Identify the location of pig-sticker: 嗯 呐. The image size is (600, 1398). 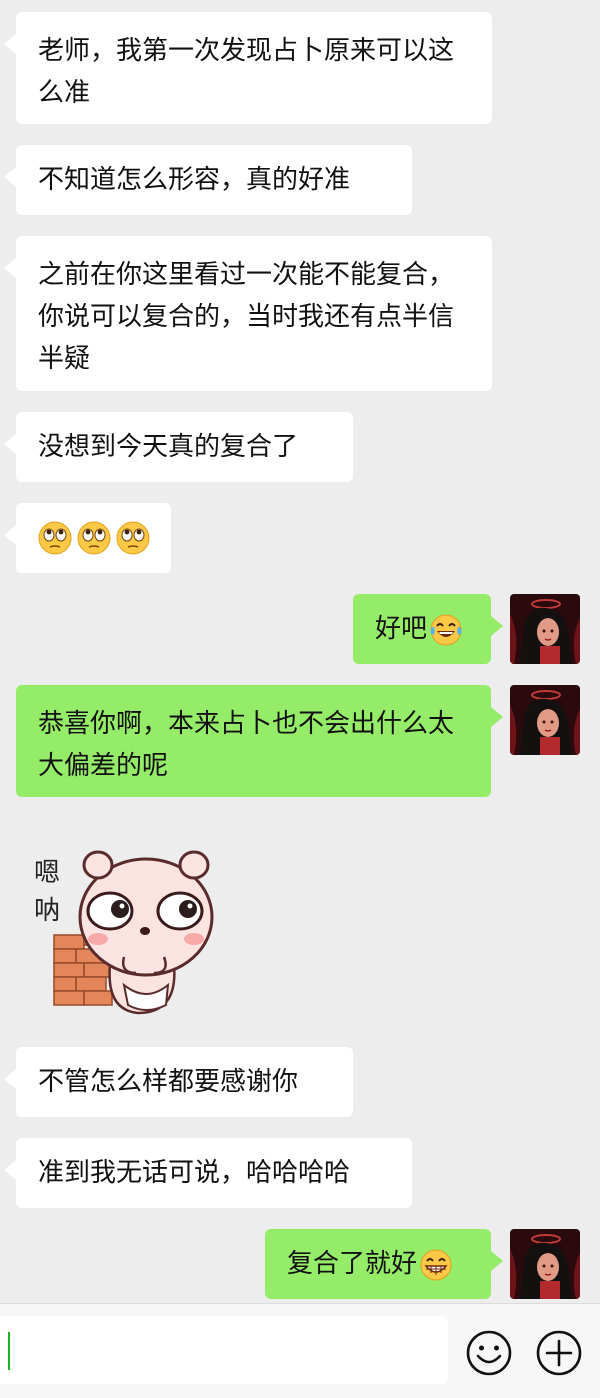
(128, 930).